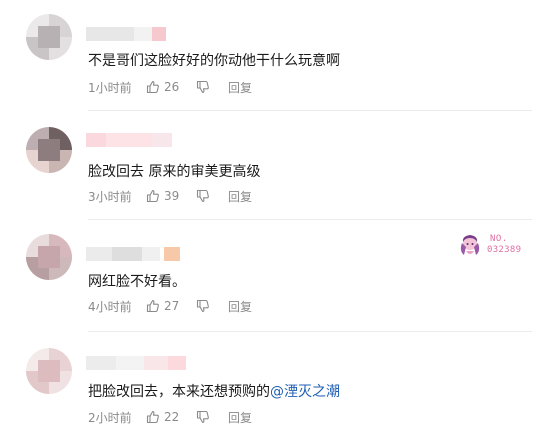  Describe the element at coordinates (179, 392) in the screenshot. I see `comment-text-body: 把脸改回去，本来还想预购的` at that location.